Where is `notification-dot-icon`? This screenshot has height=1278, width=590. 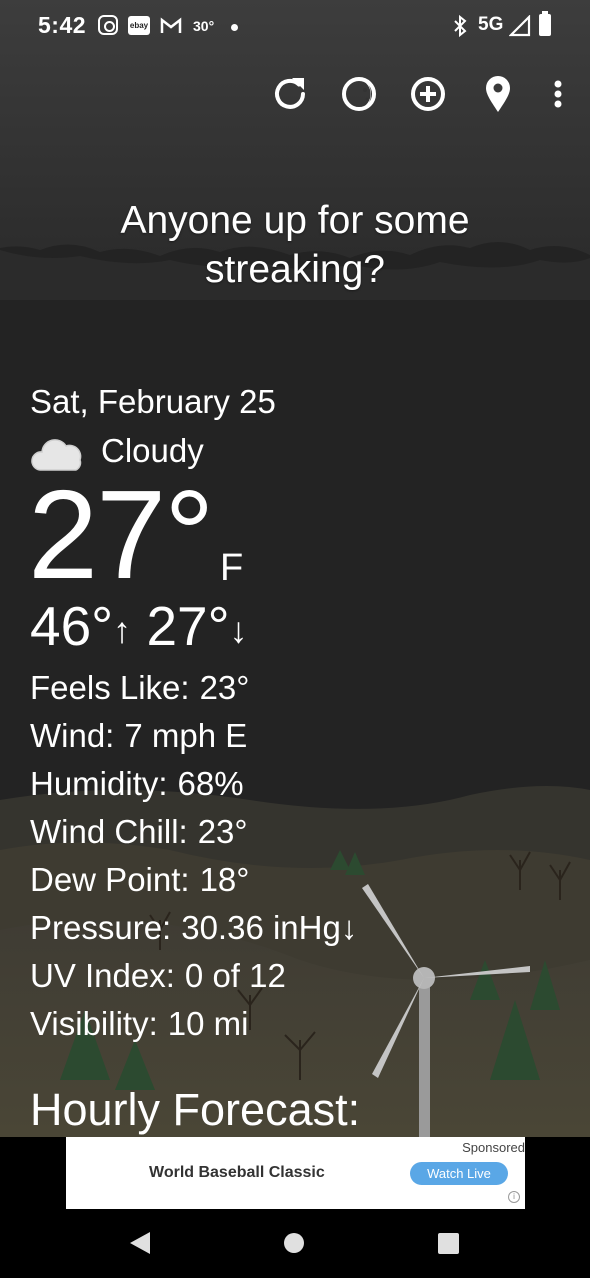
notification-dot-icon is located at coordinates (234, 27).